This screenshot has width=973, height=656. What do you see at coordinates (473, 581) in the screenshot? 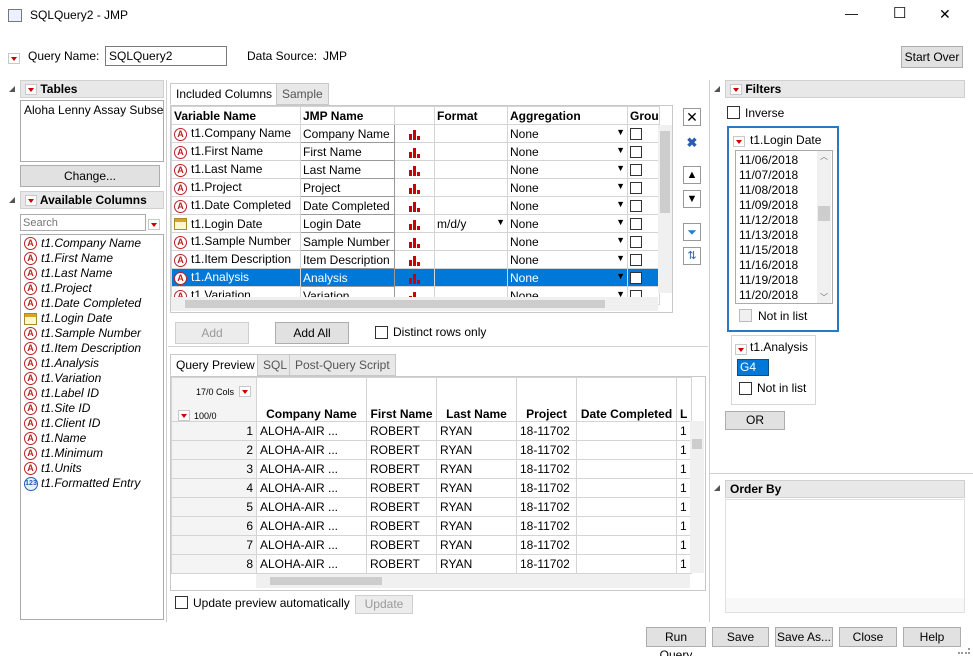
I see `preview-hscrollbar` at bounding box center [473, 581].